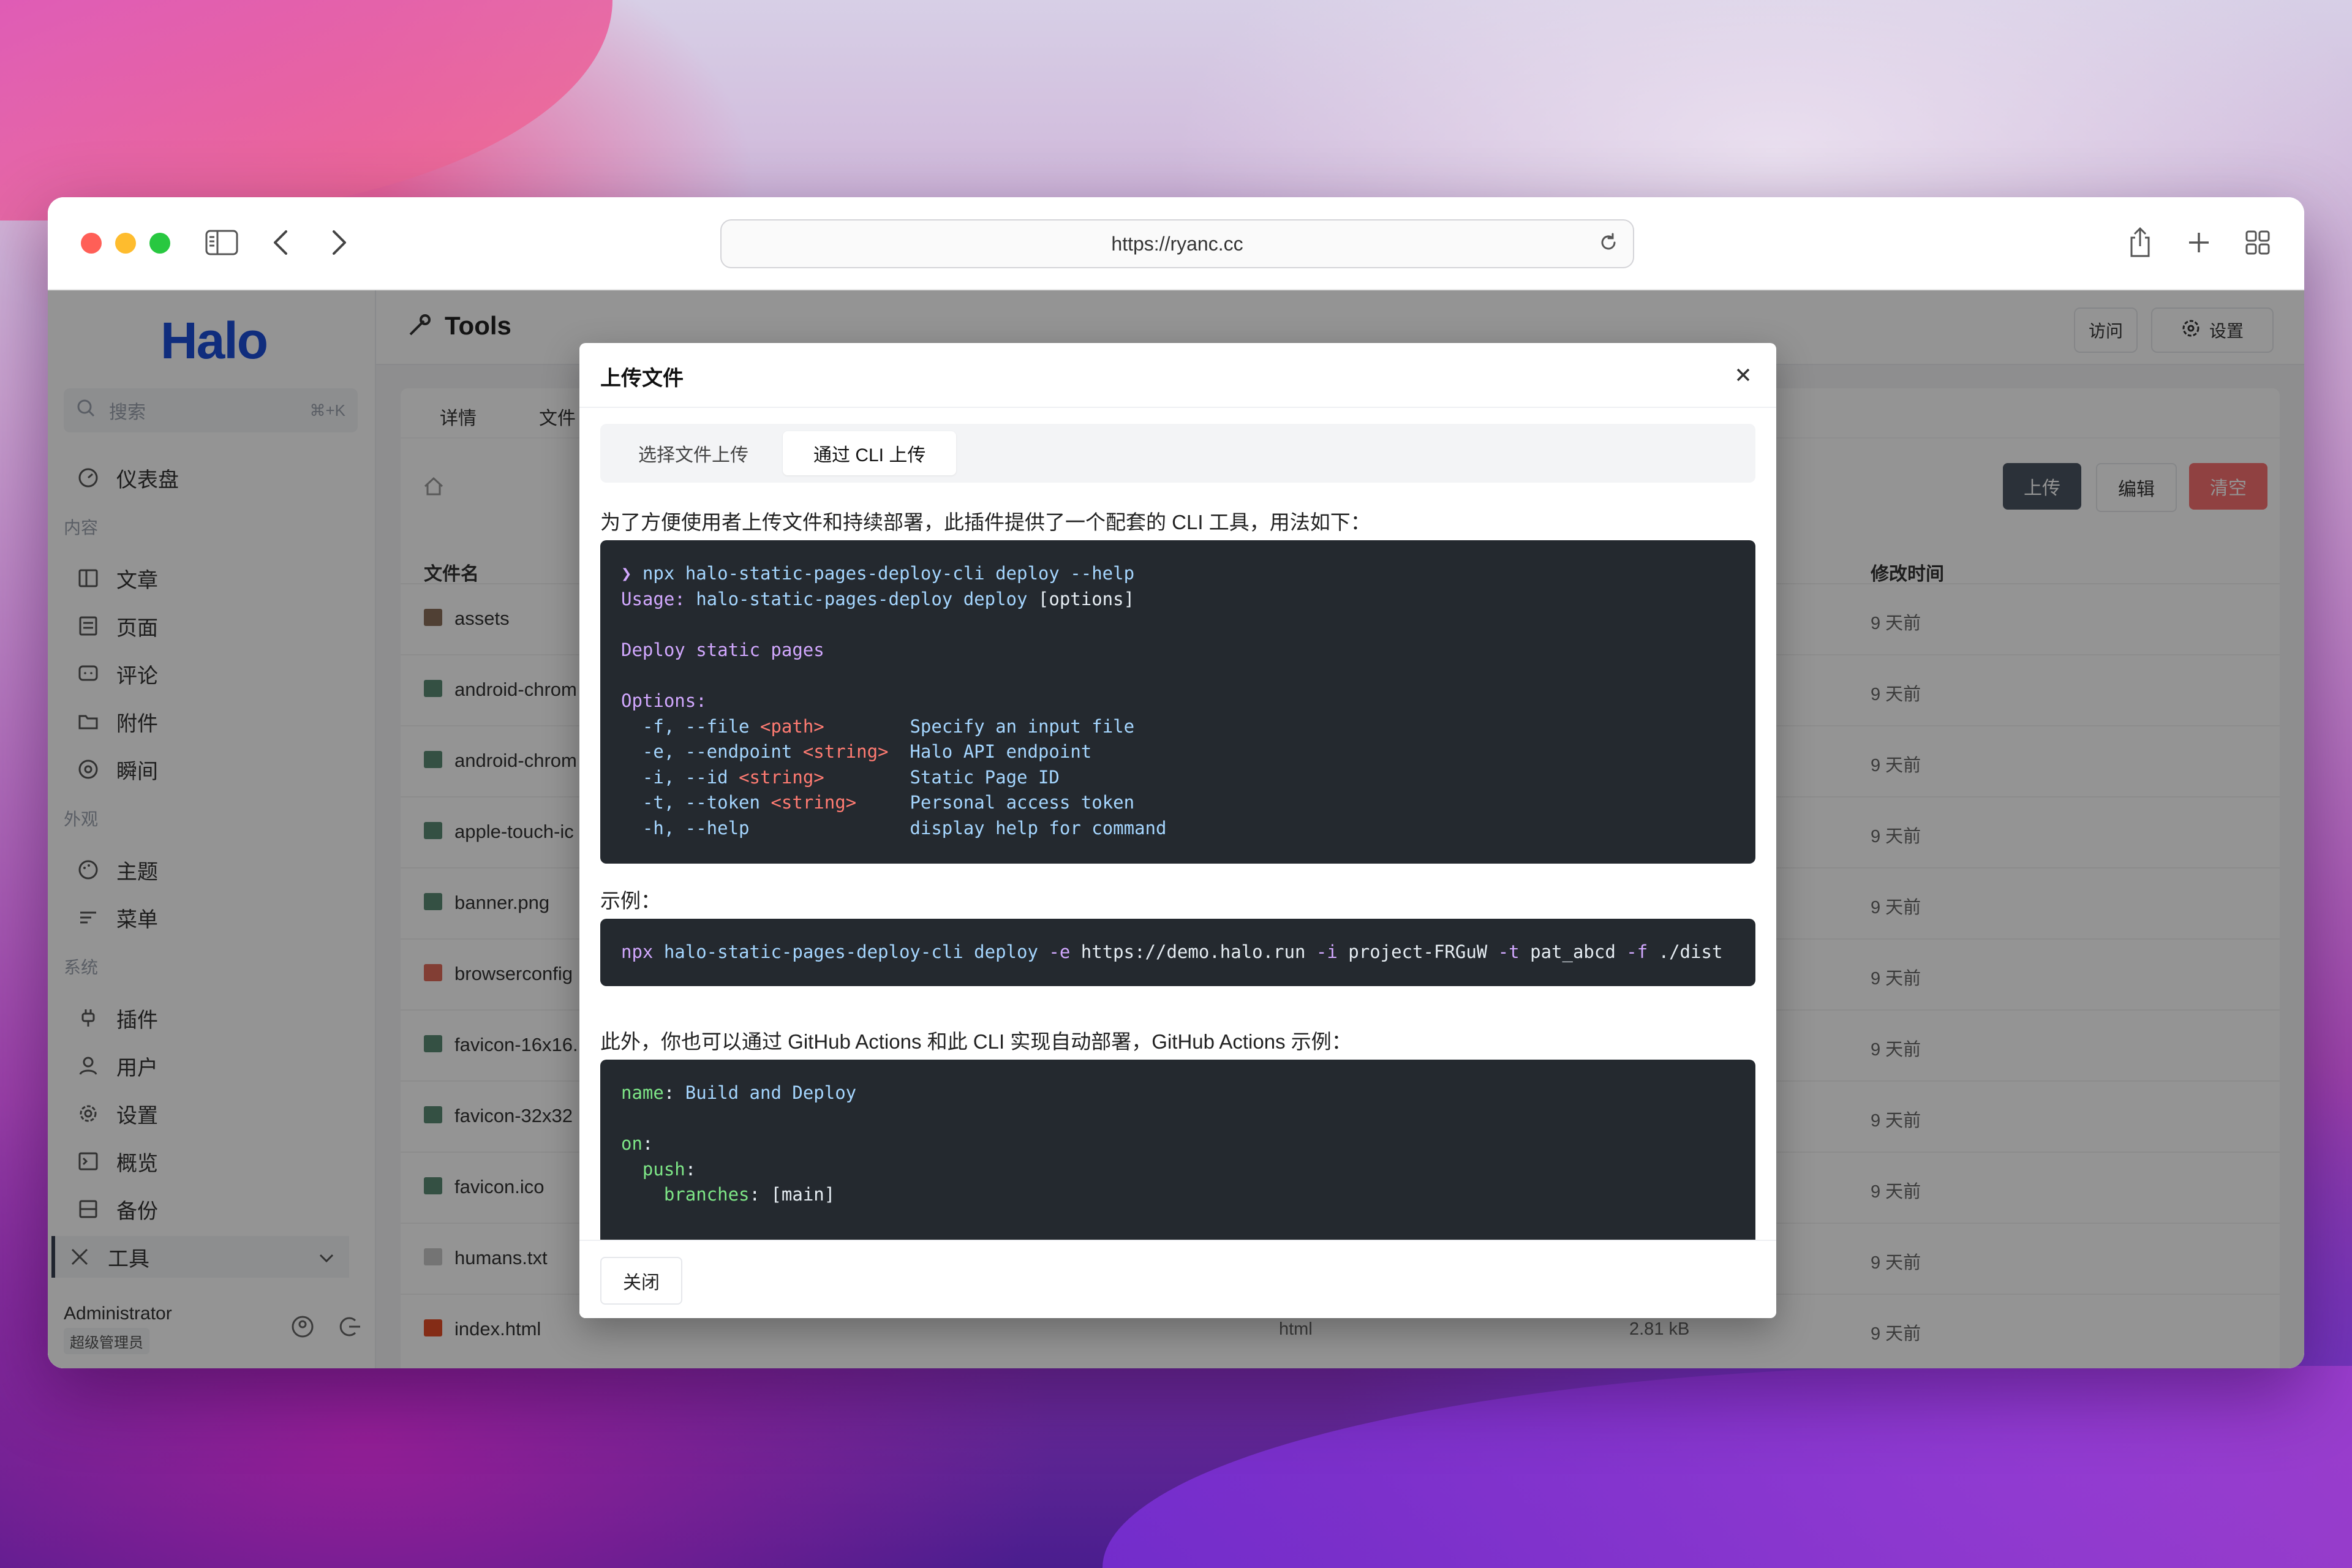 The width and height of the screenshot is (2352, 1568). I want to click on forward-icon, so click(340, 243).